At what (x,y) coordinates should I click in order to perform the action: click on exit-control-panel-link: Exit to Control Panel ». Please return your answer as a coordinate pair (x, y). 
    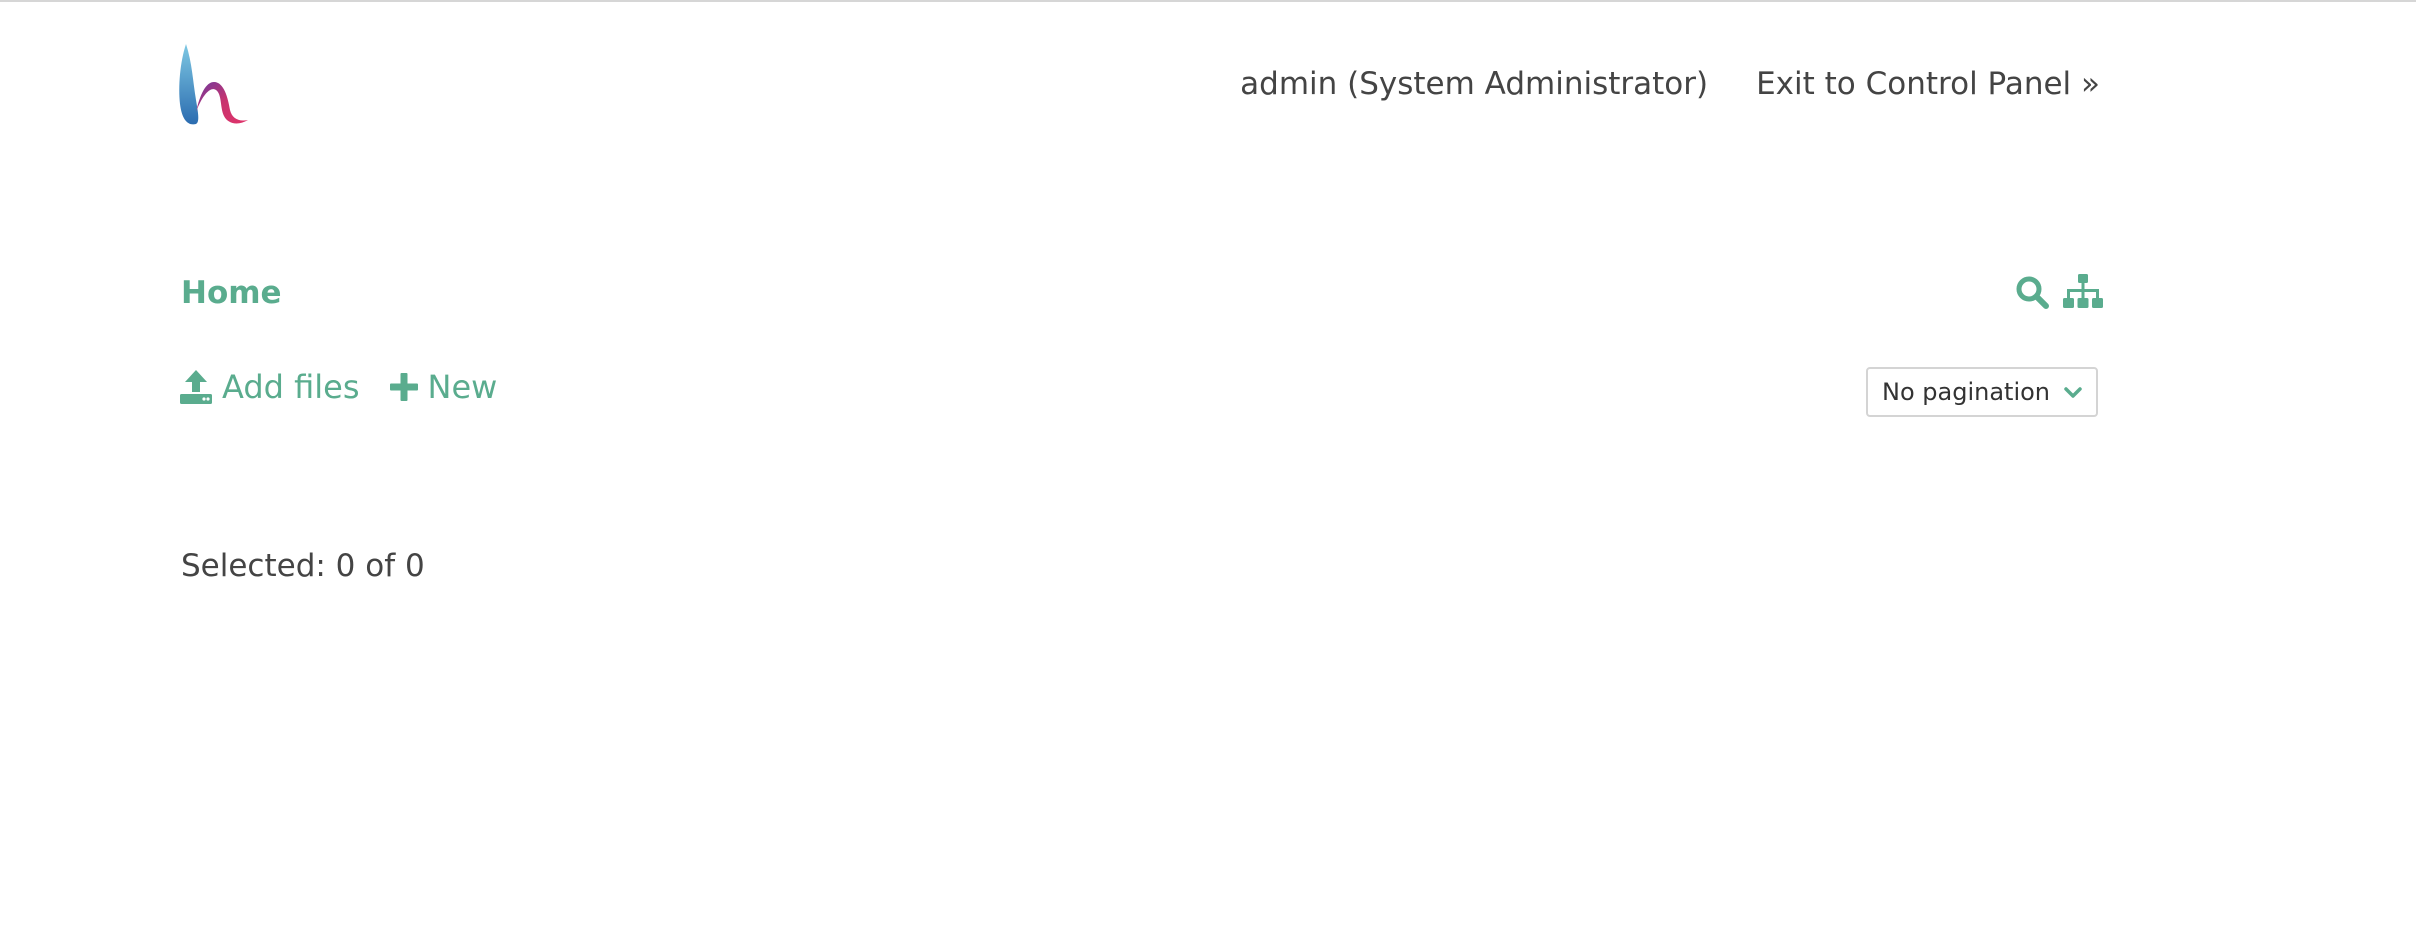
    Looking at the image, I should click on (1928, 84).